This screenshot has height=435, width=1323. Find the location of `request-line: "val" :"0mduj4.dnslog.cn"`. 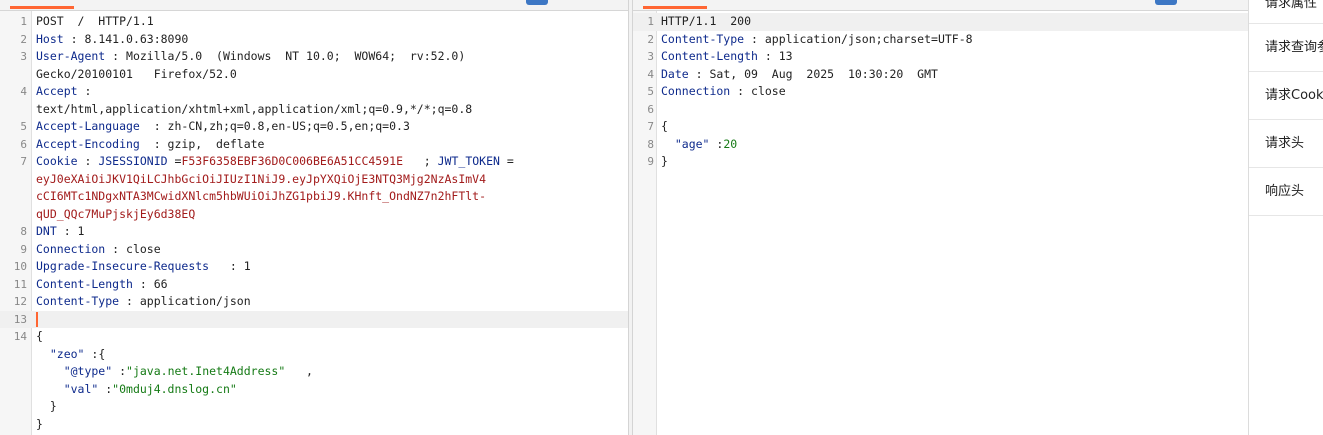

request-line: "val" :"0mduj4.dnslog.cn" is located at coordinates (314, 390).